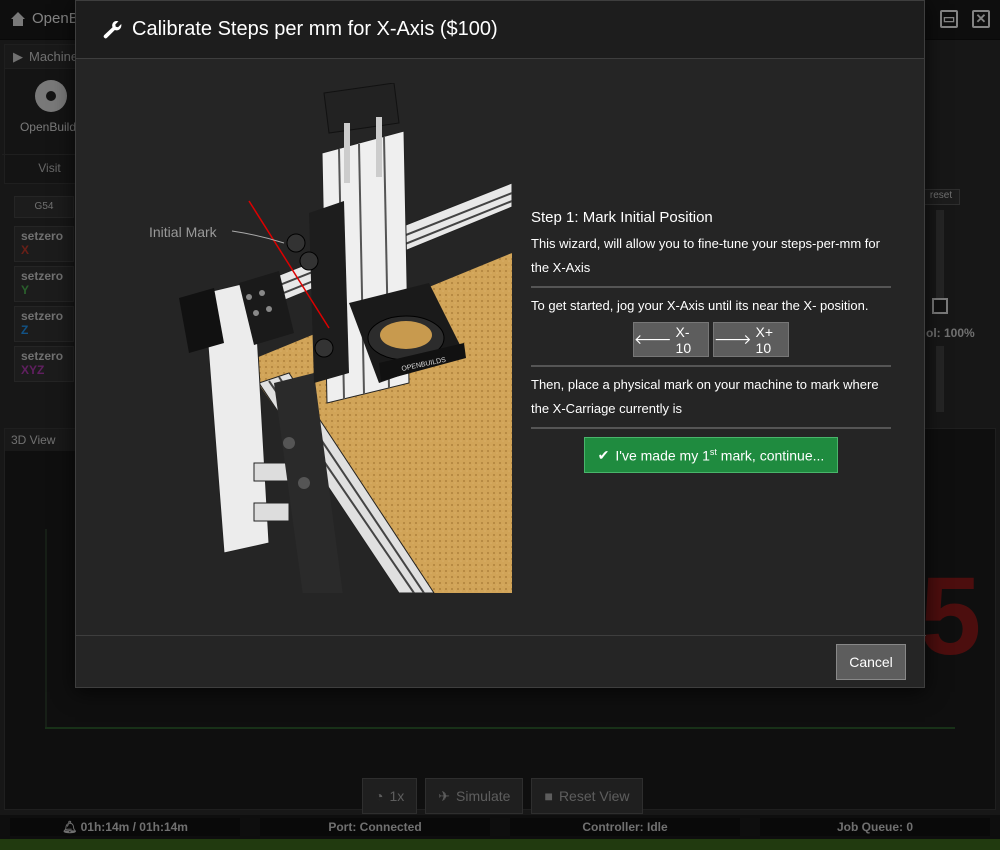 The width and height of the screenshot is (1000, 850). I want to click on check-icon: ✔, so click(603, 454).